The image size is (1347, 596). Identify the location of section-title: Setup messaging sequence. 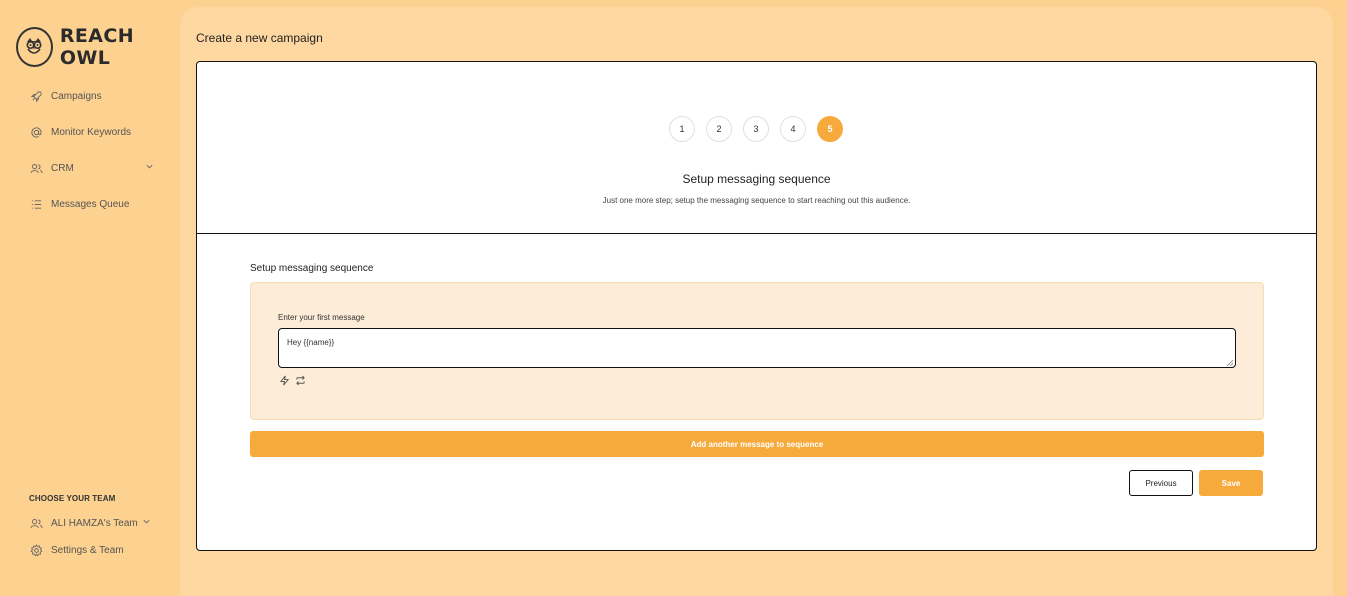
(312, 268).